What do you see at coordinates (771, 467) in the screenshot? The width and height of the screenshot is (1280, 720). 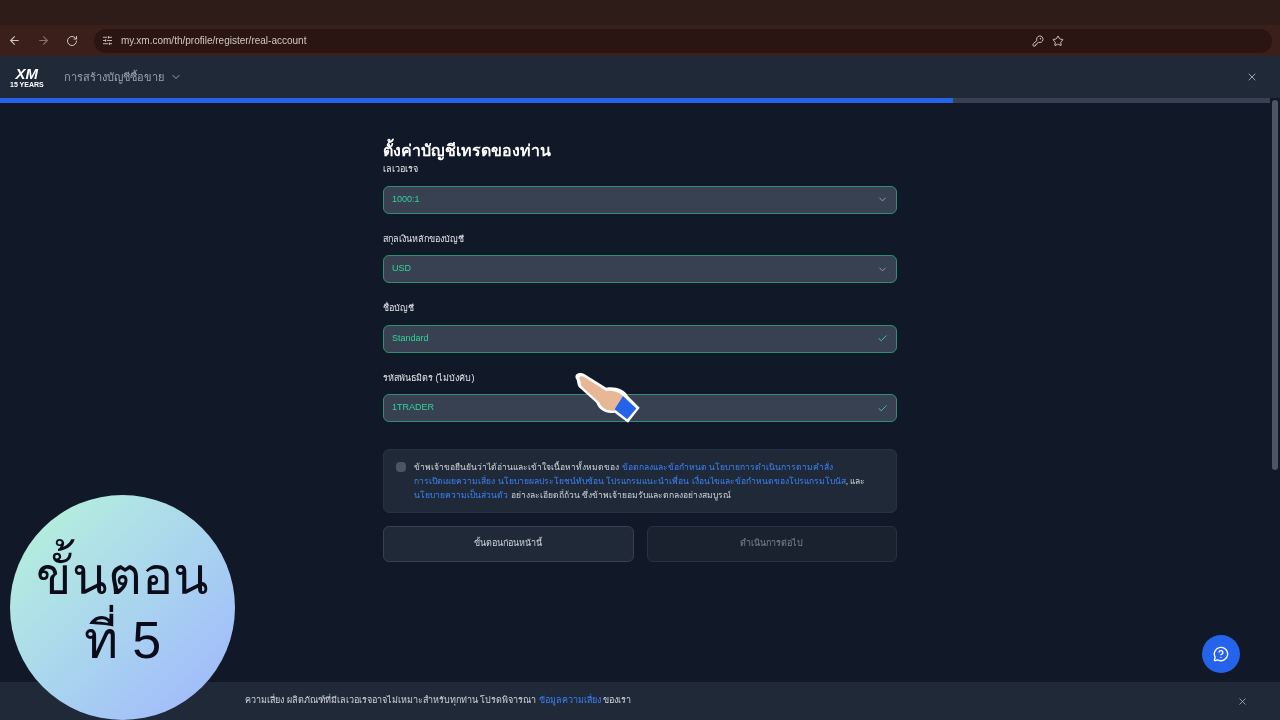 I see `link: นโยบายการดำเนินการตามคำสั่ง` at bounding box center [771, 467].